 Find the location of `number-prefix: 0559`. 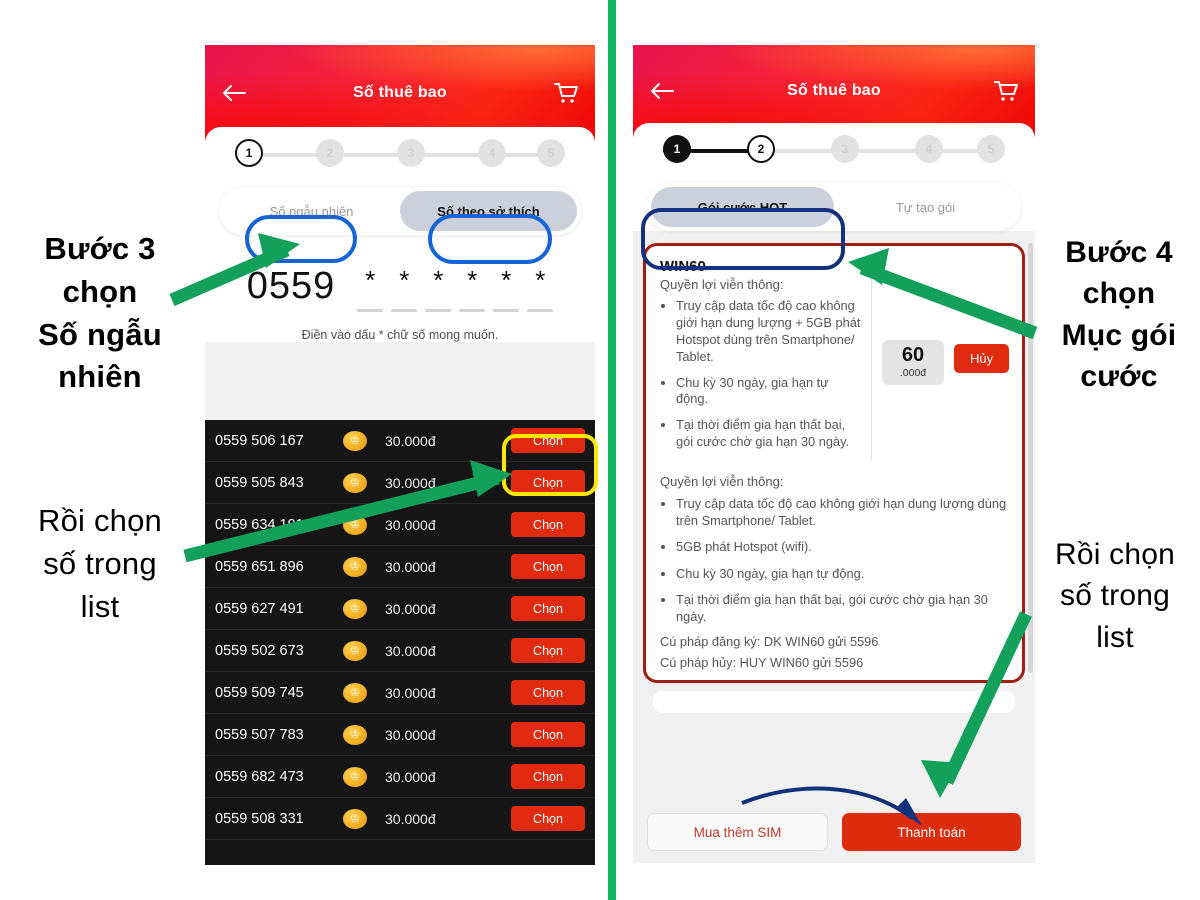

number-prefix: 0559 is located at coordinates (291, 286).